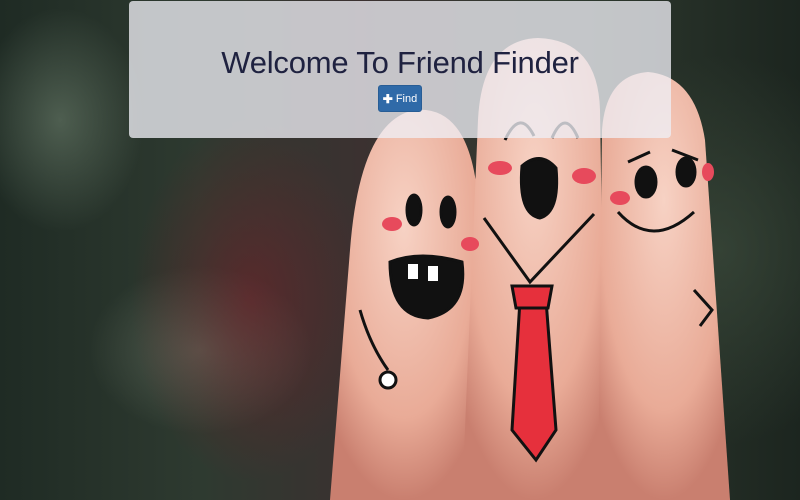 The height and width of the screenshot is (500, 800). I want to click on find-button-label: Find, so click(406, 98).